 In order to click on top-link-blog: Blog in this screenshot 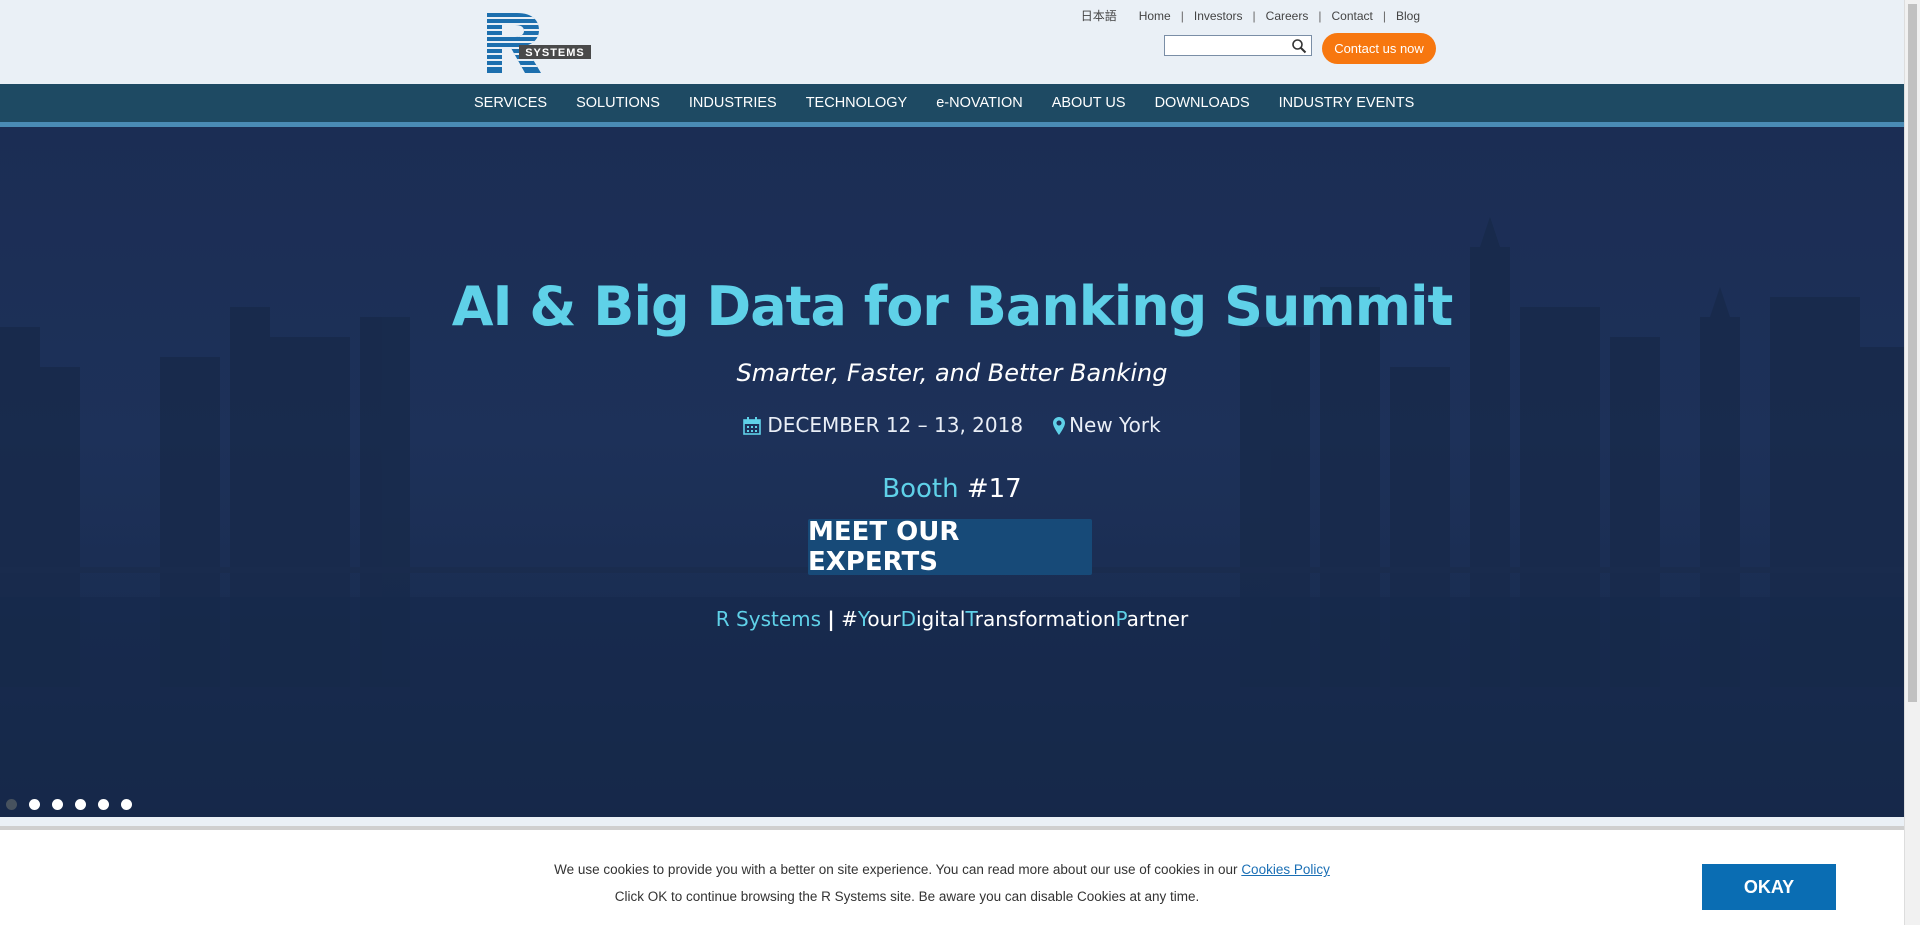, I will do `click(1408, 16)`.